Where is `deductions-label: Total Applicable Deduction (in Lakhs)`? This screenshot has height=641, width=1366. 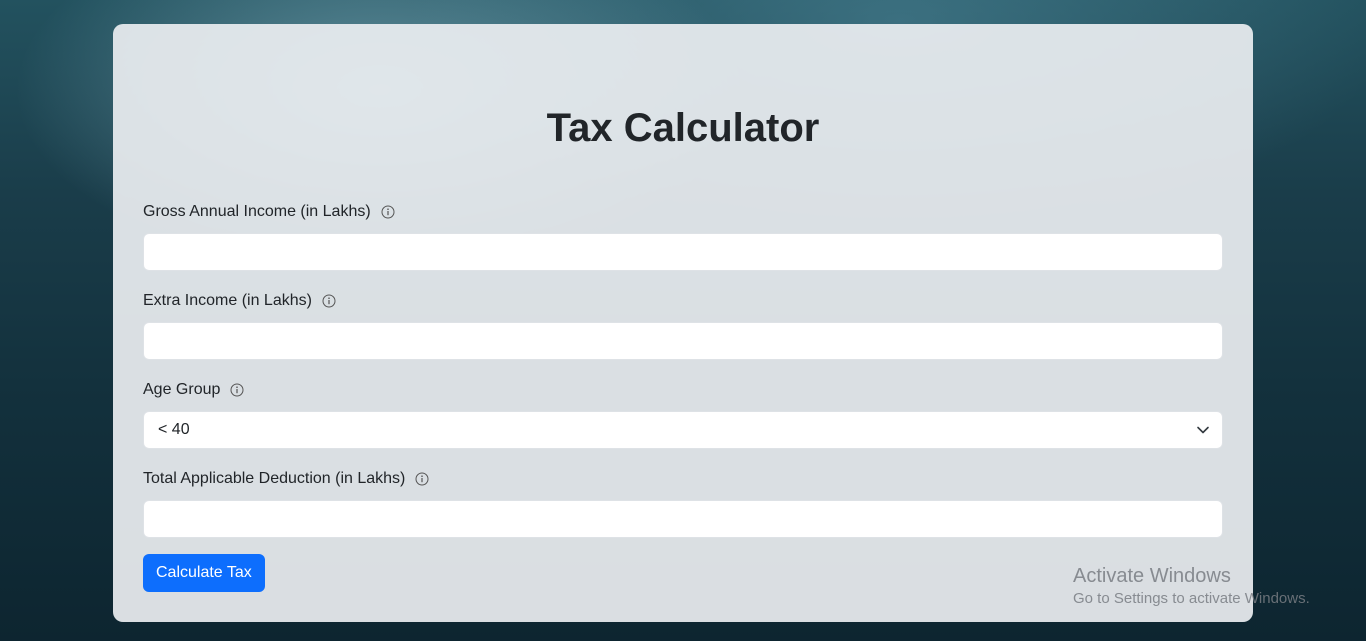 deductions-label: Total Applicable Deduction (in Lakhs) is located at coordinates (286, 479).